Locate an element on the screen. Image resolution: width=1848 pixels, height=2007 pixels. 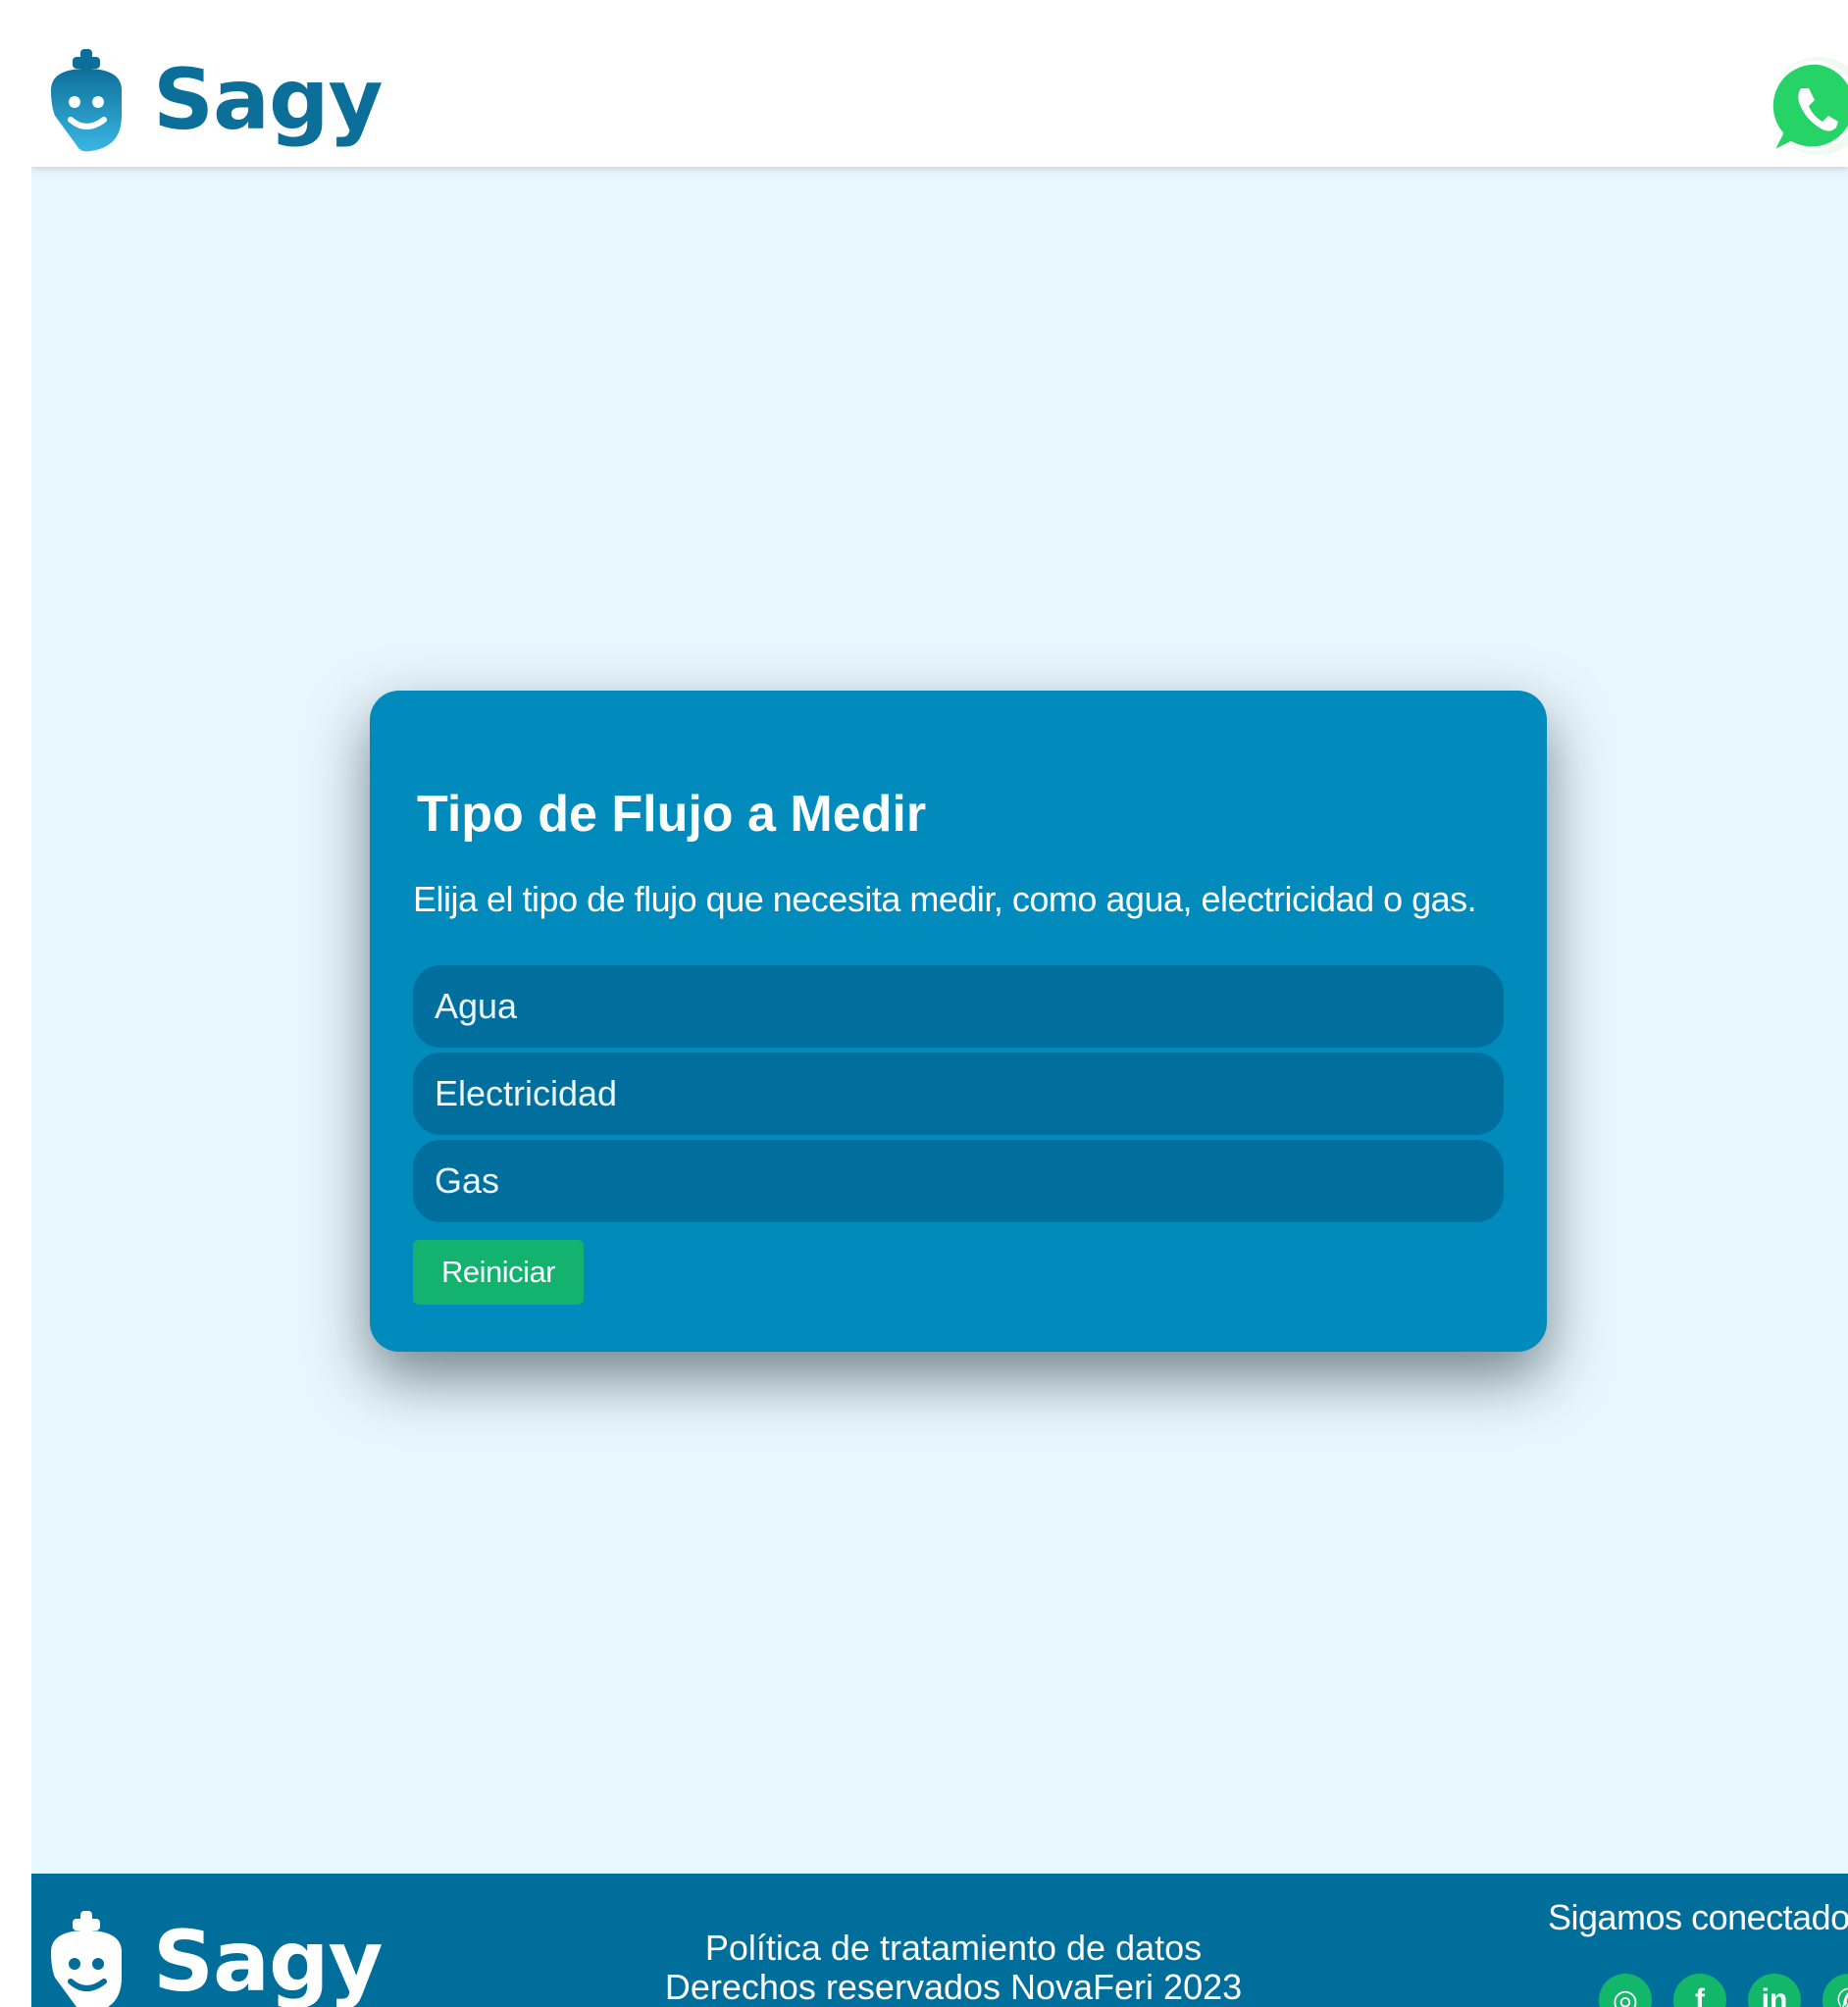
header-brand-text: Sagy is located at coordinates (268, 100).